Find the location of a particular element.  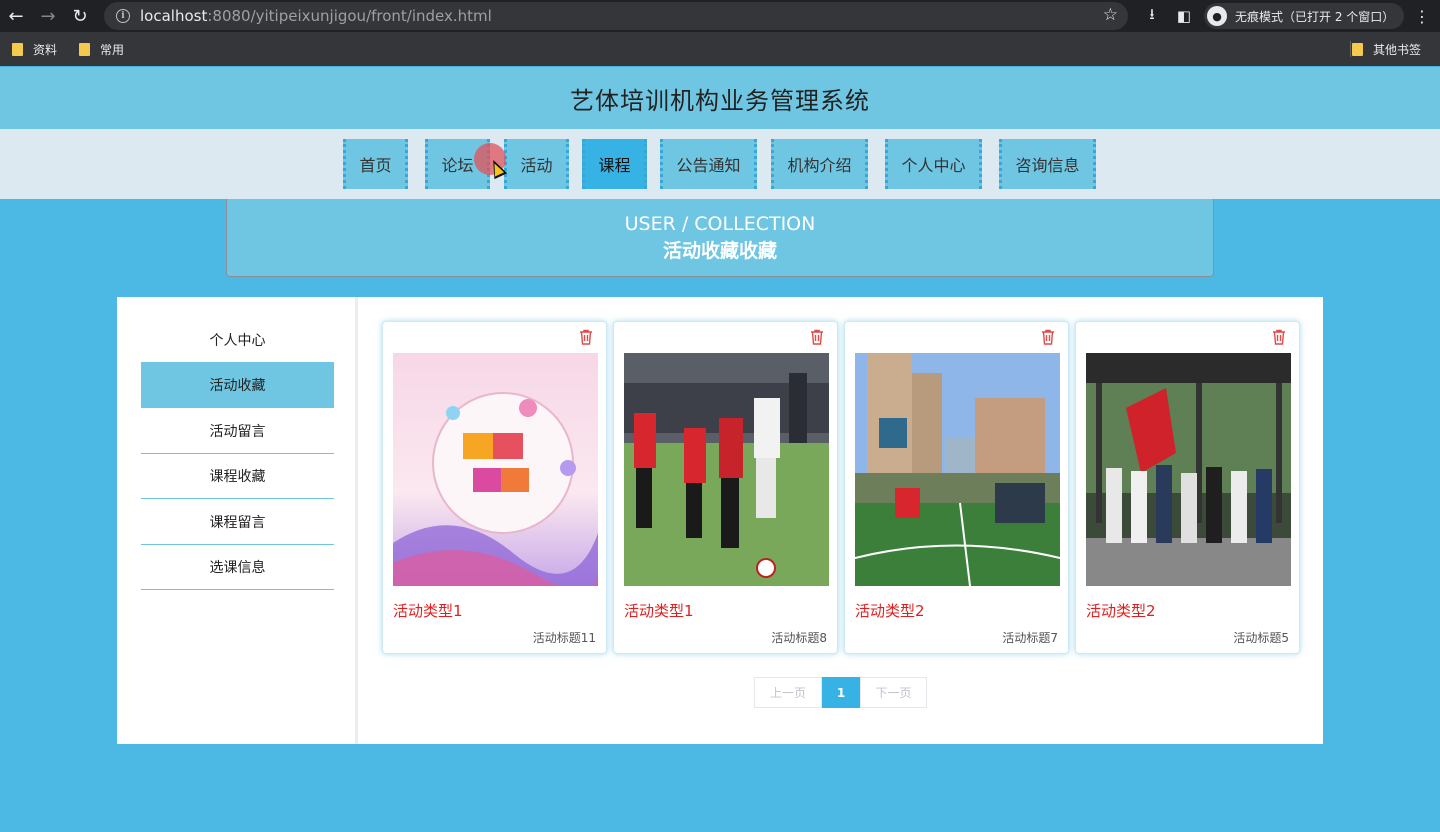

card-title: 活动标题8 is located at coordinates (799, 638).